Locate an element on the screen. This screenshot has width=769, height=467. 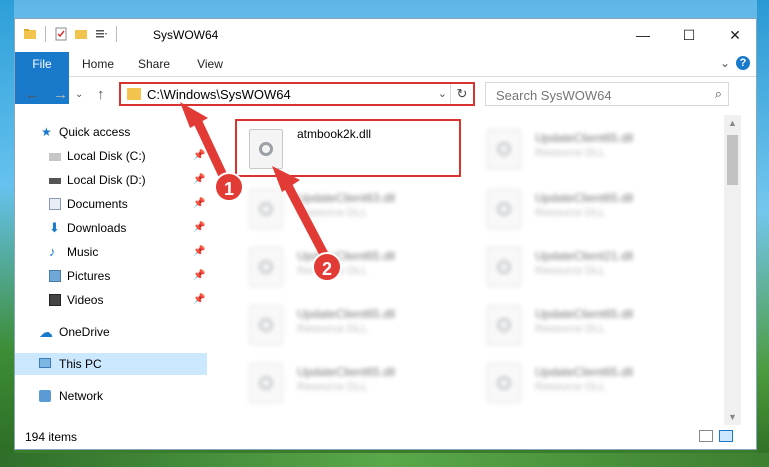
step-badge-2: 2 is located at coordinates (327, 267).